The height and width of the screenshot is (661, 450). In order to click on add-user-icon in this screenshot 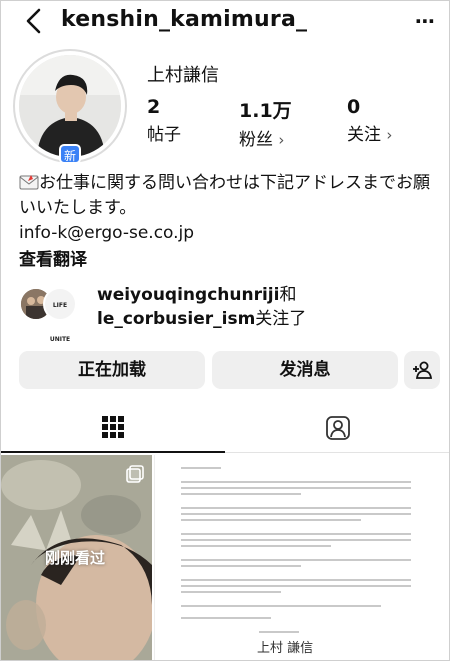, I will do `click(423, 370)`.